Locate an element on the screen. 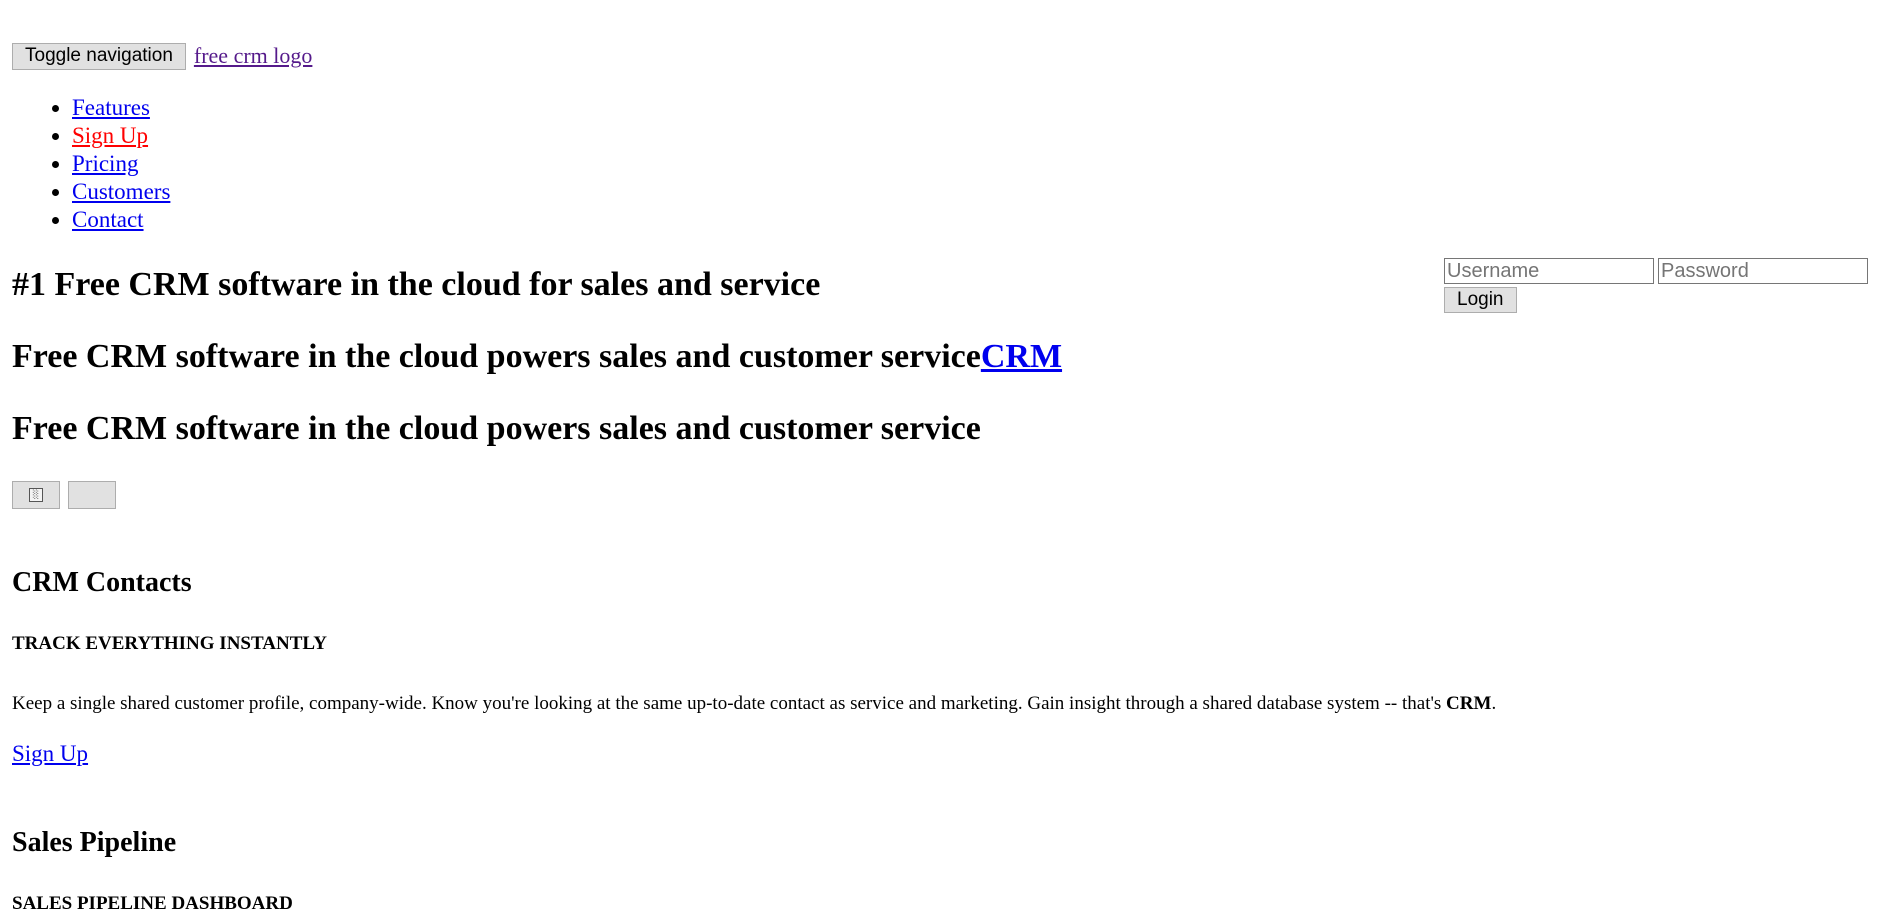 The image size is (1894, 910). nav-item-contact: Contact is located at coordinates (121, 220).